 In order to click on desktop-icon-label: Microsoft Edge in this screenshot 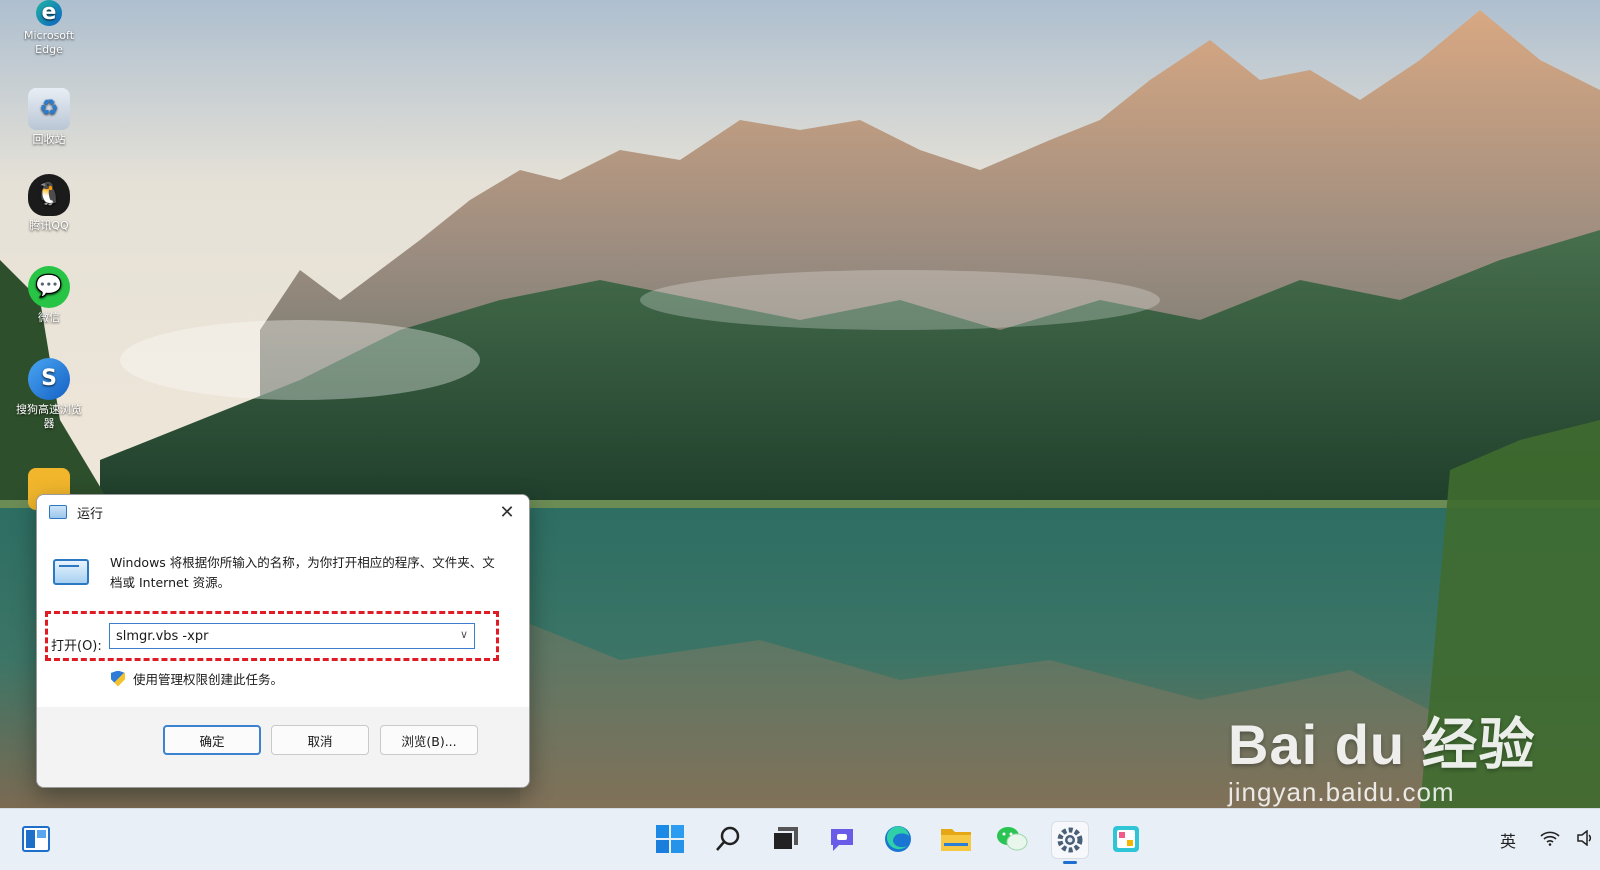, I will do `click(49, 42)`.